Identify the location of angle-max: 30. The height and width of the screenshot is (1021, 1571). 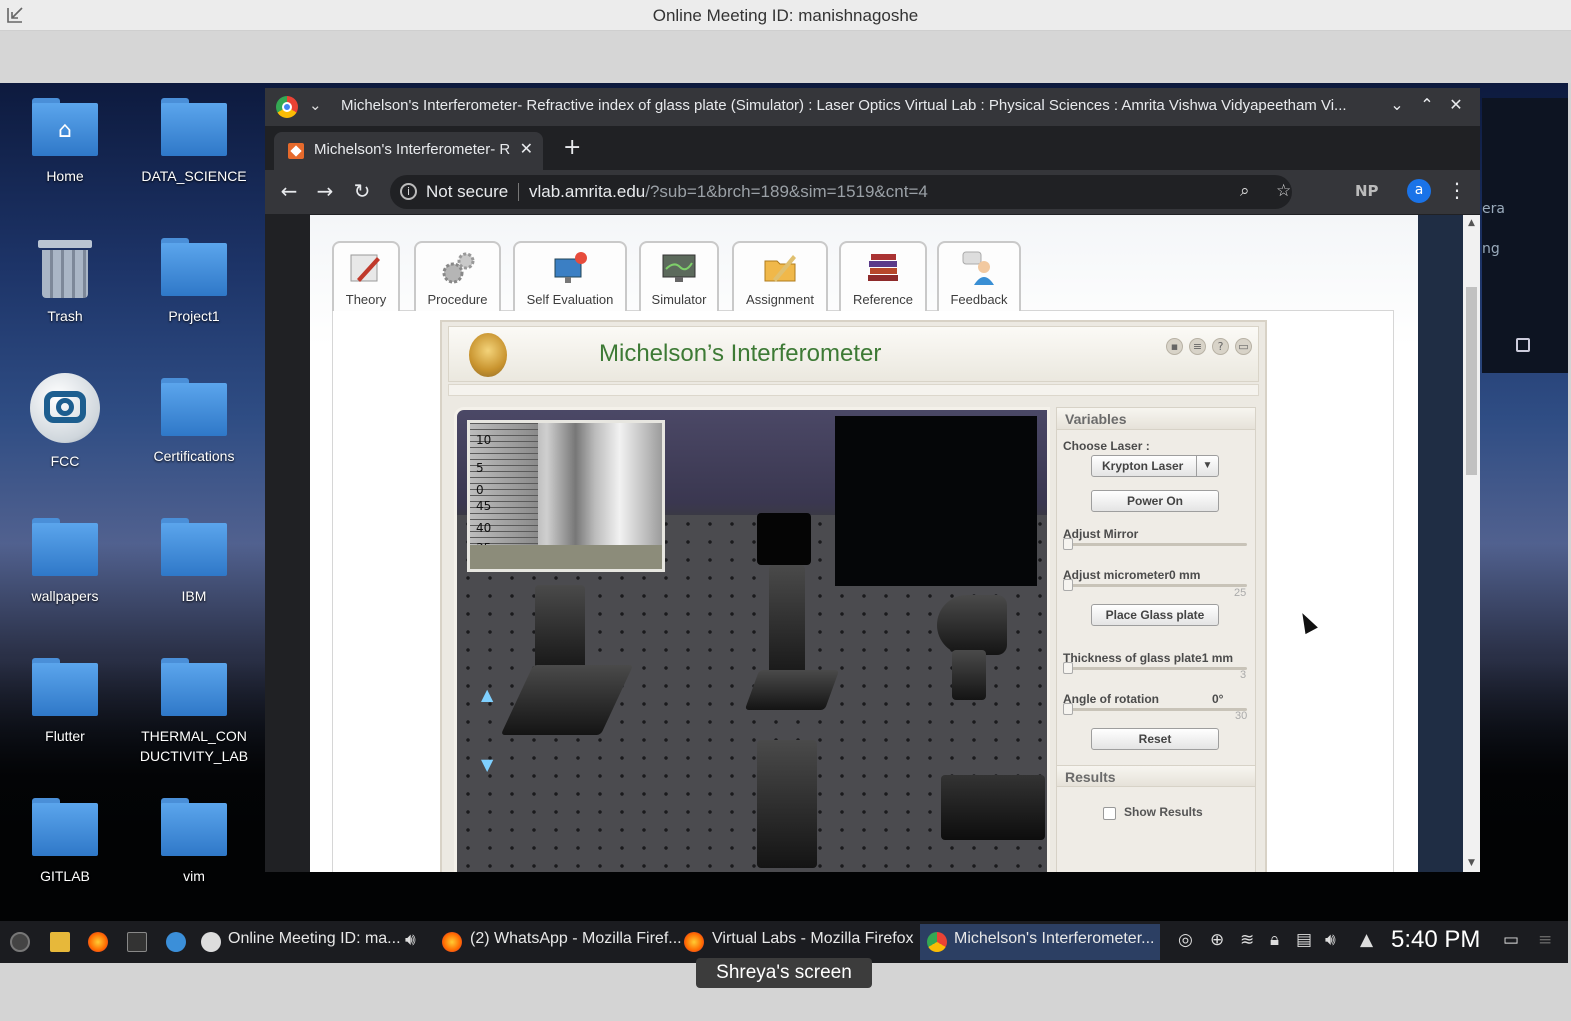
(1241, 716).